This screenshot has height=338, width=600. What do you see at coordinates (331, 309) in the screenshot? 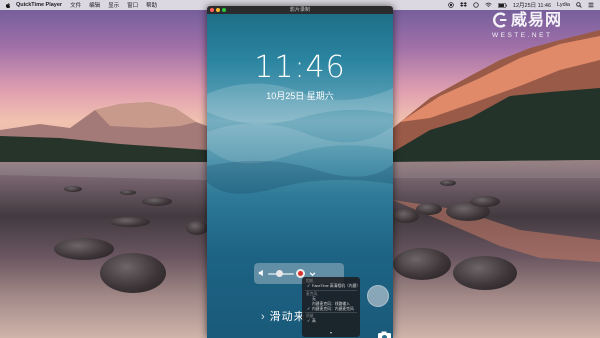
I see `menu-item: 内建麦克风：内建麦克风` at bounding box center [331, 309].